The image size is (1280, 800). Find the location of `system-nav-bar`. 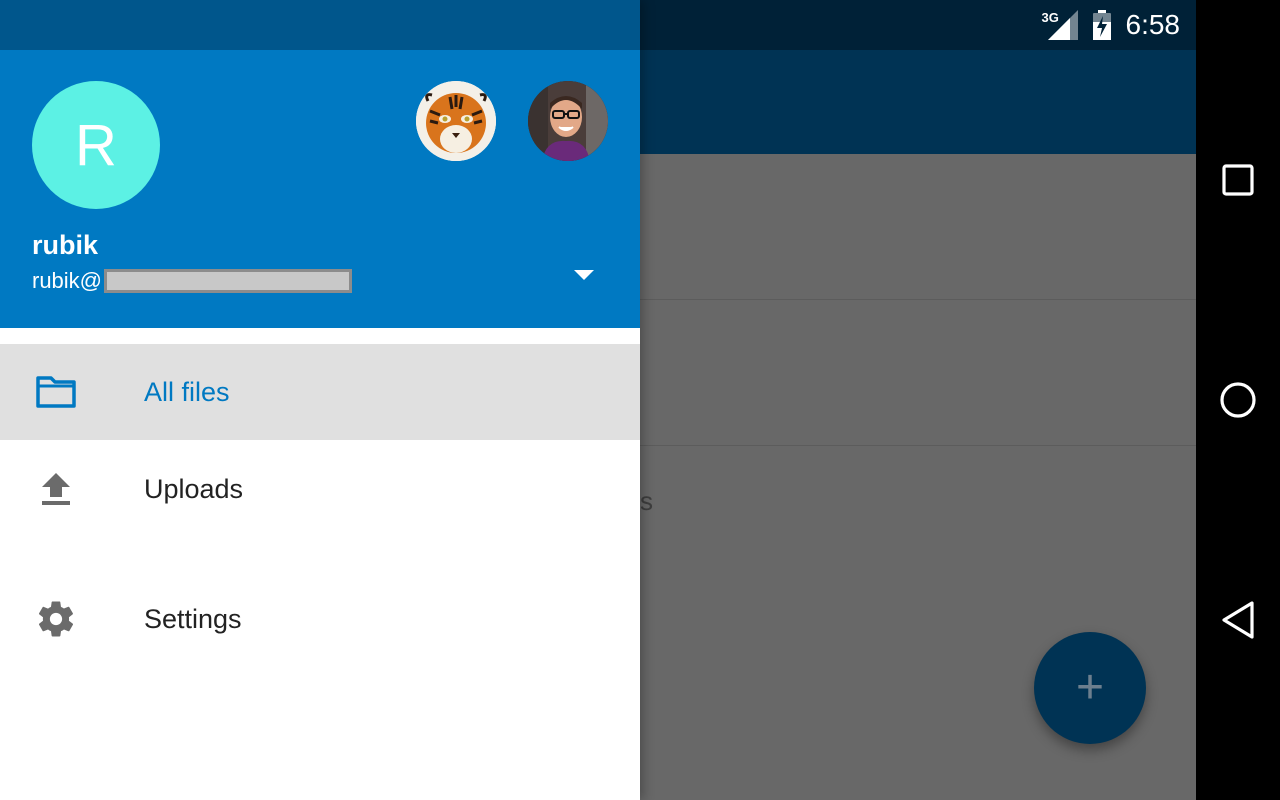

system-nav-bar is located at coordinates (1238, 400).